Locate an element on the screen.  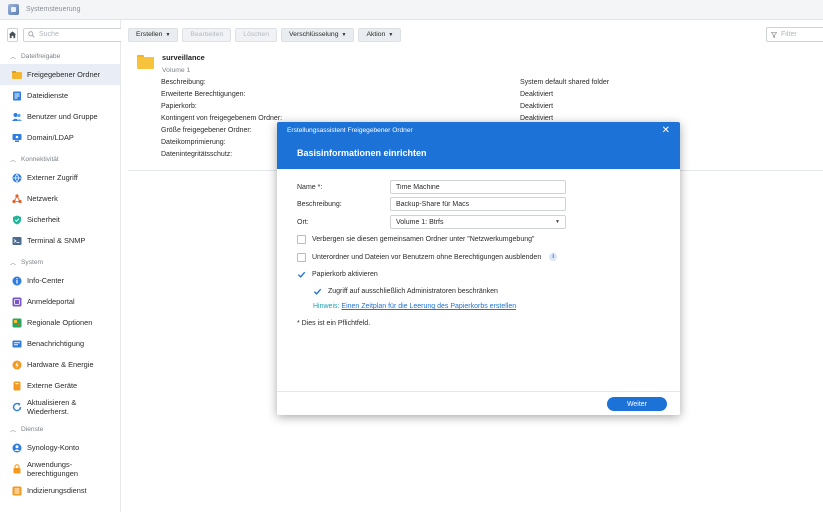
sidebar-item-label: Domain/LDAP is located at coordinates (50, 137).